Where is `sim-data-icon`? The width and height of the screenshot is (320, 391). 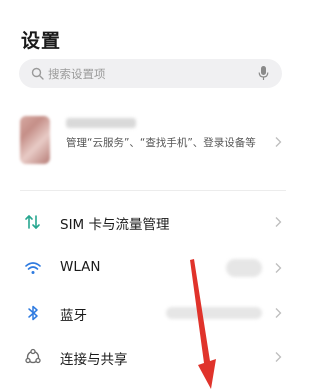 sim-data-icon is located at coordinates (32, 222).